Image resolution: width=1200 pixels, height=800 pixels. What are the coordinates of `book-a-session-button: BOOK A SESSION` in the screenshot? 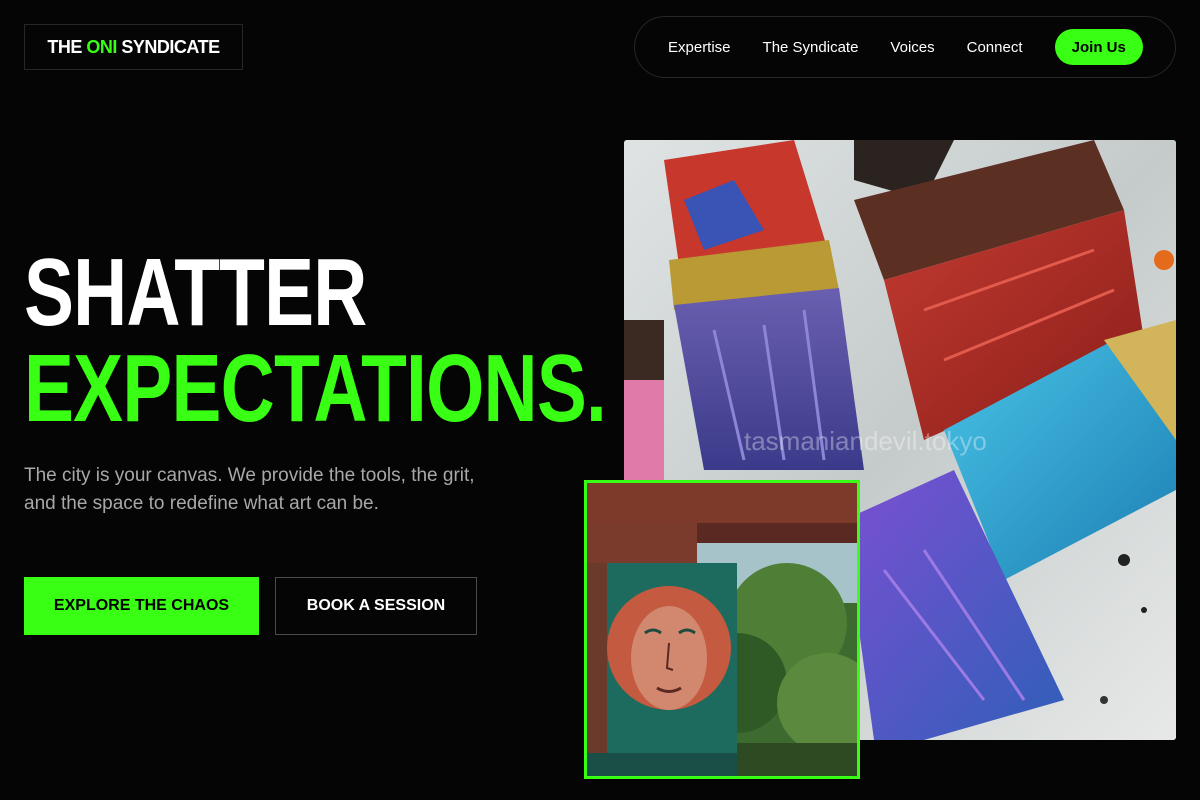 It's located at (376, 606).